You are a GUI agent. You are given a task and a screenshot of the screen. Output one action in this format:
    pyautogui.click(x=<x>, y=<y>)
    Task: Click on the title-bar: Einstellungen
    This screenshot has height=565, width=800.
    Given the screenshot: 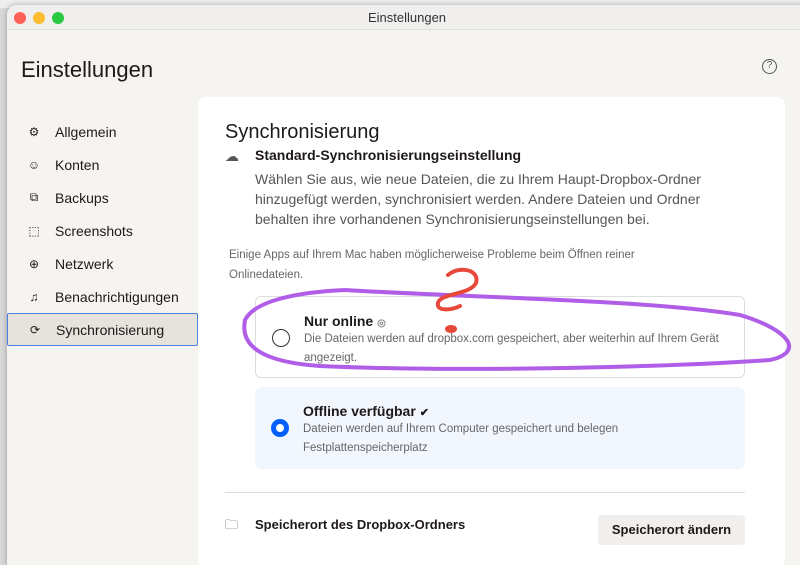 What is the action you would take?
    pyautogui.click(x=403, y=17)
    